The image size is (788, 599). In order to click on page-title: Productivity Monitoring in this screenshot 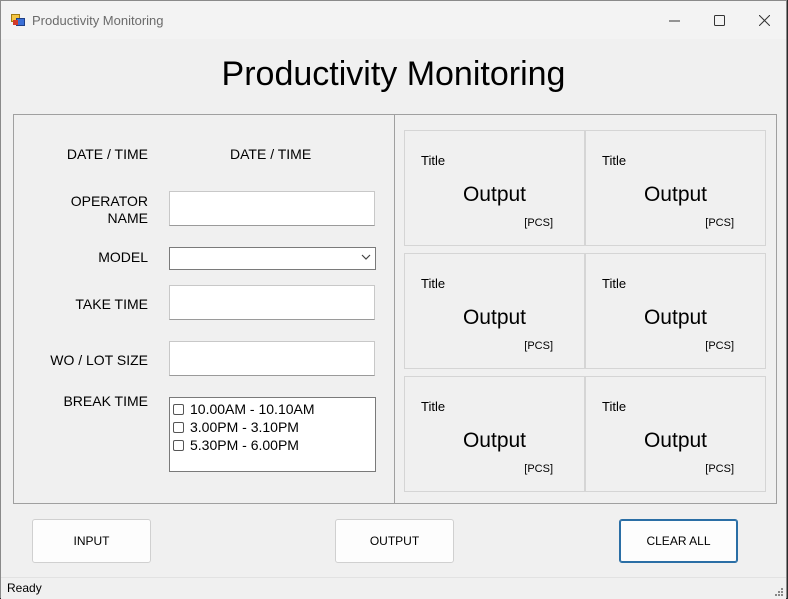, I will do `click(393, 74)`.